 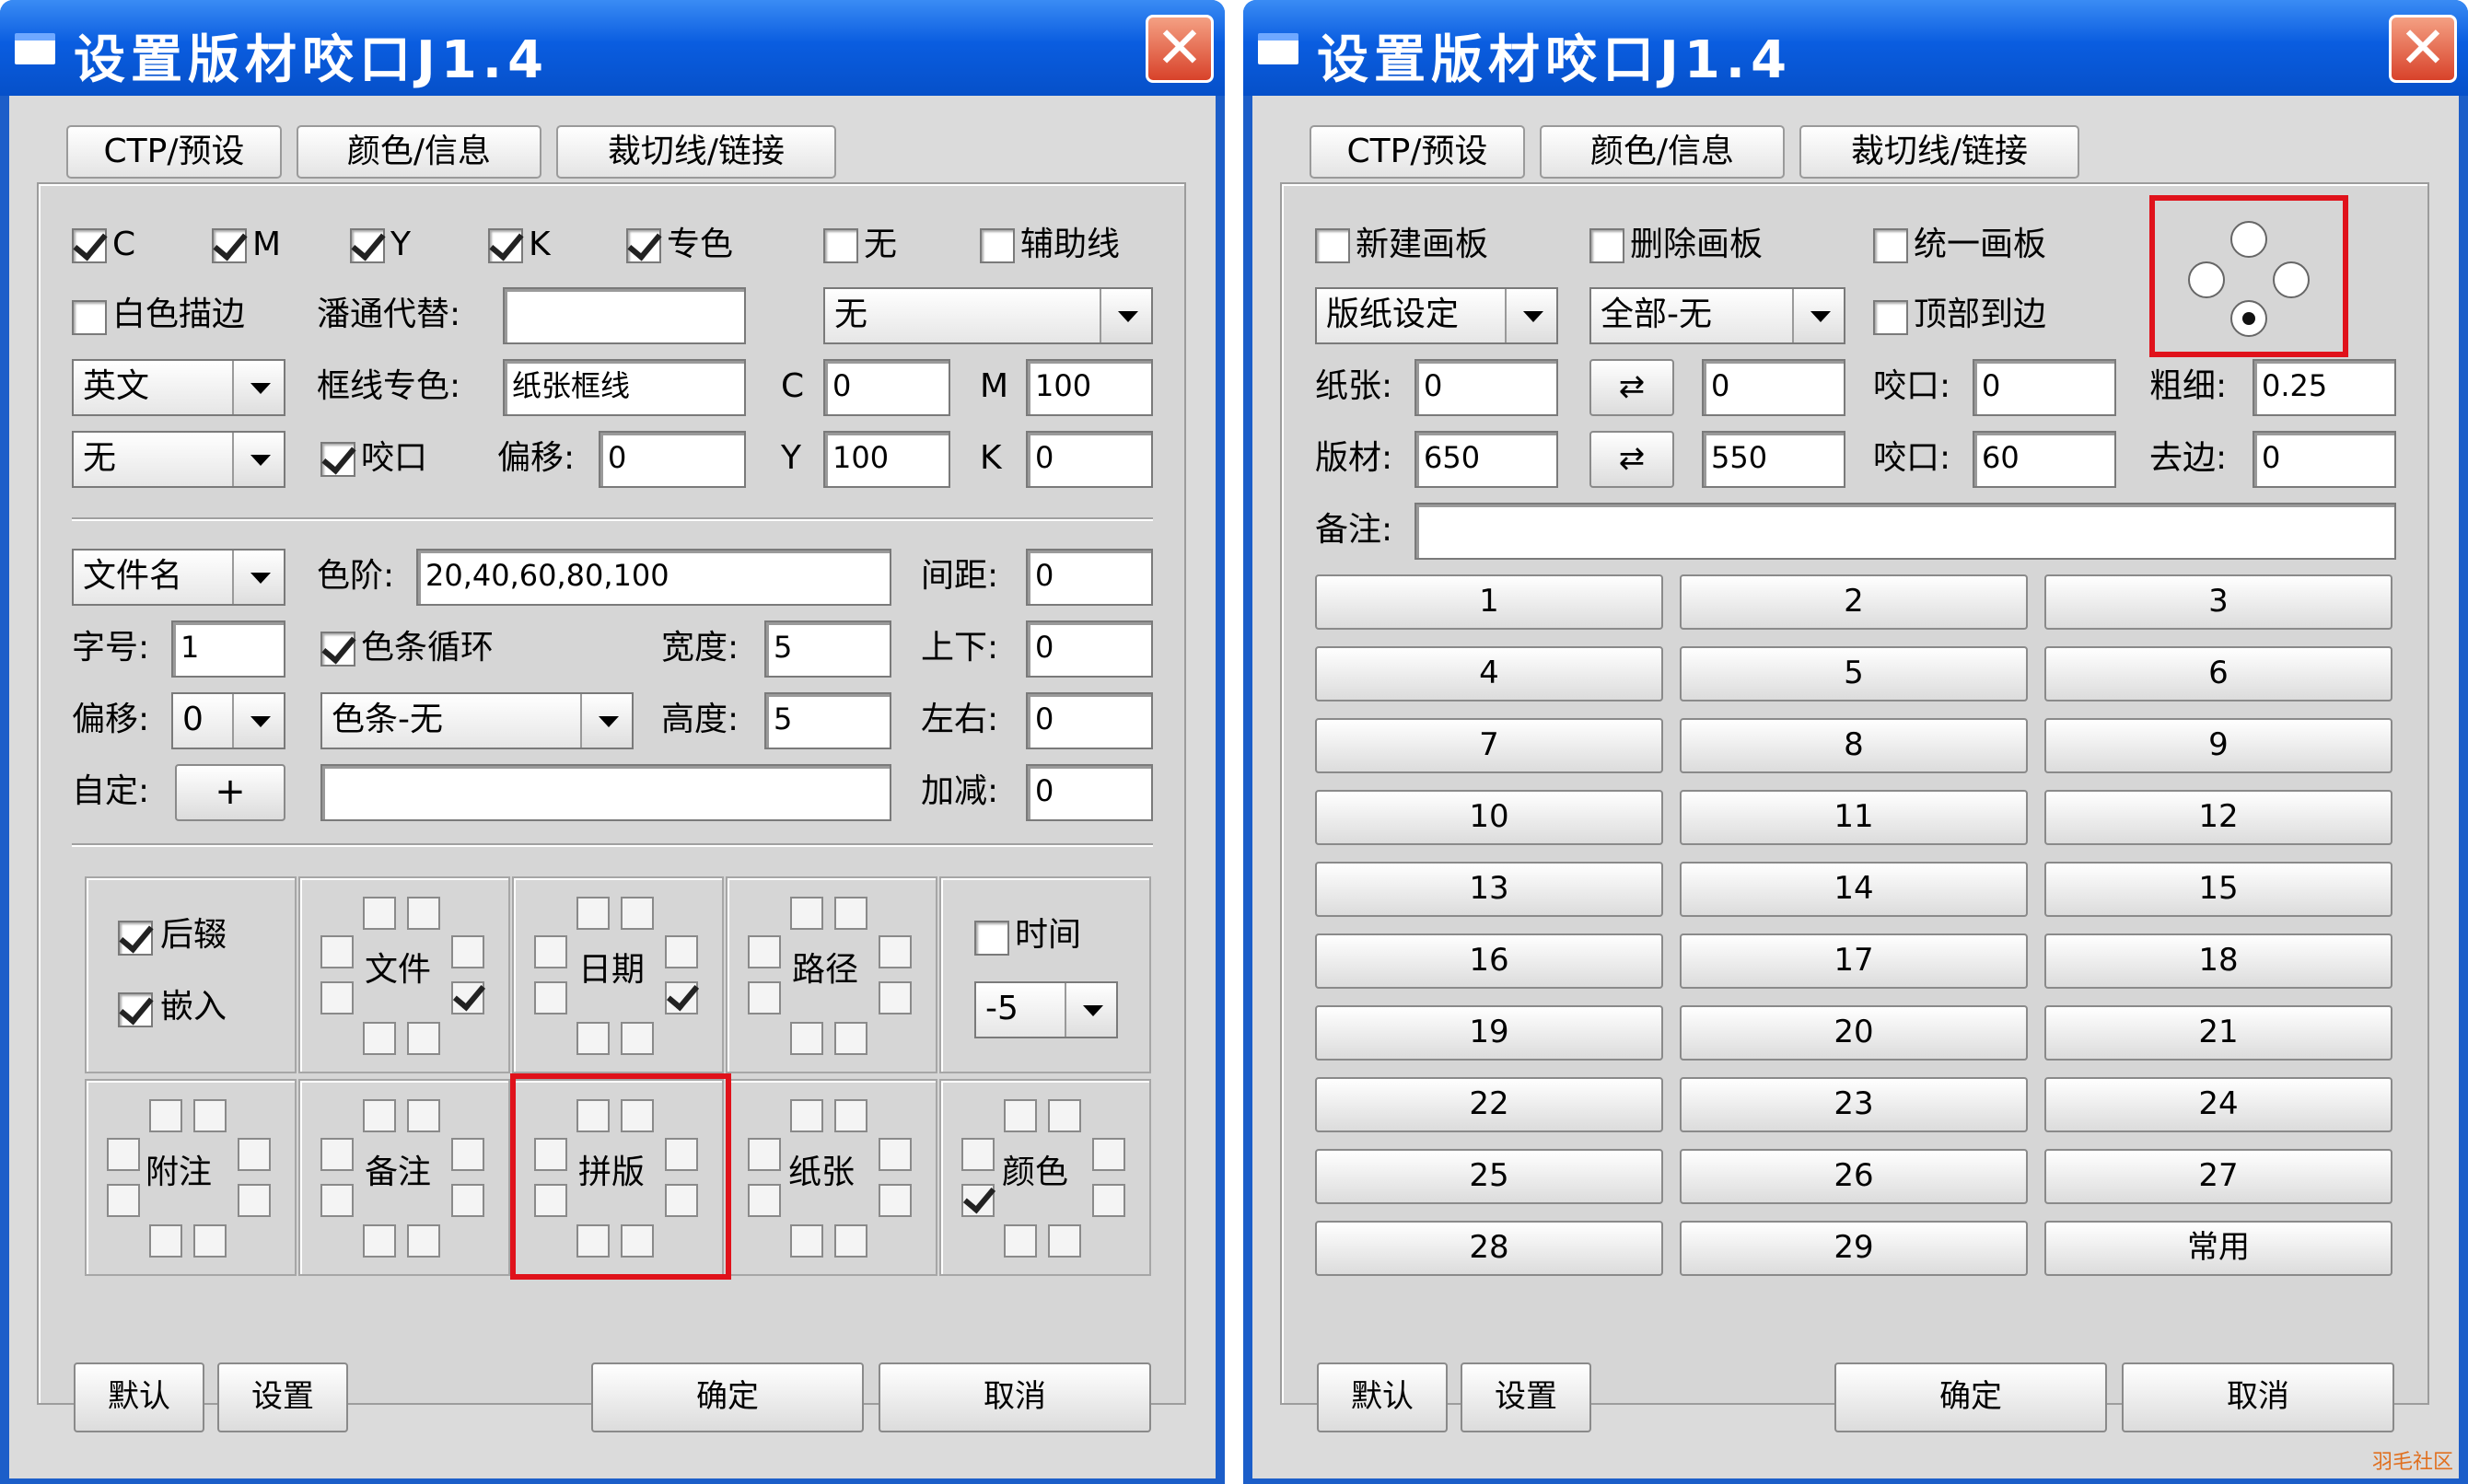 I want to click on position-radio-bottom, so click(x=2248, y=318).